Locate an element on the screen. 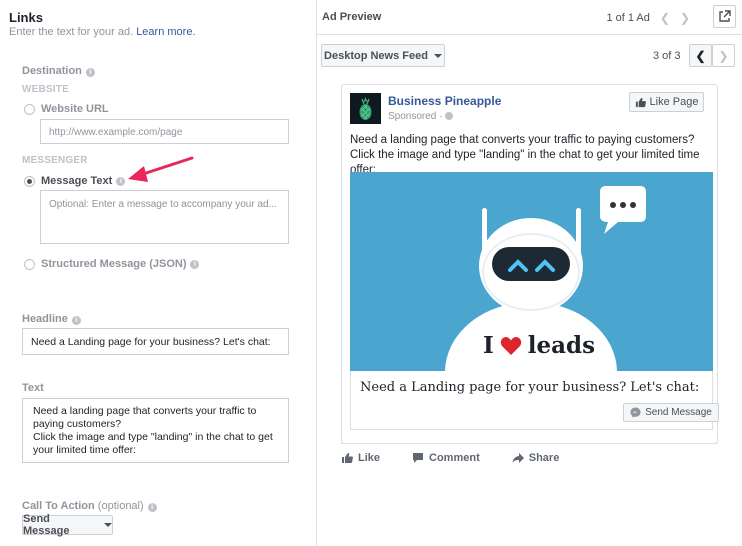 This screenshot has height=546, width=742. external-link-icon is located at coordinates (725, 16).